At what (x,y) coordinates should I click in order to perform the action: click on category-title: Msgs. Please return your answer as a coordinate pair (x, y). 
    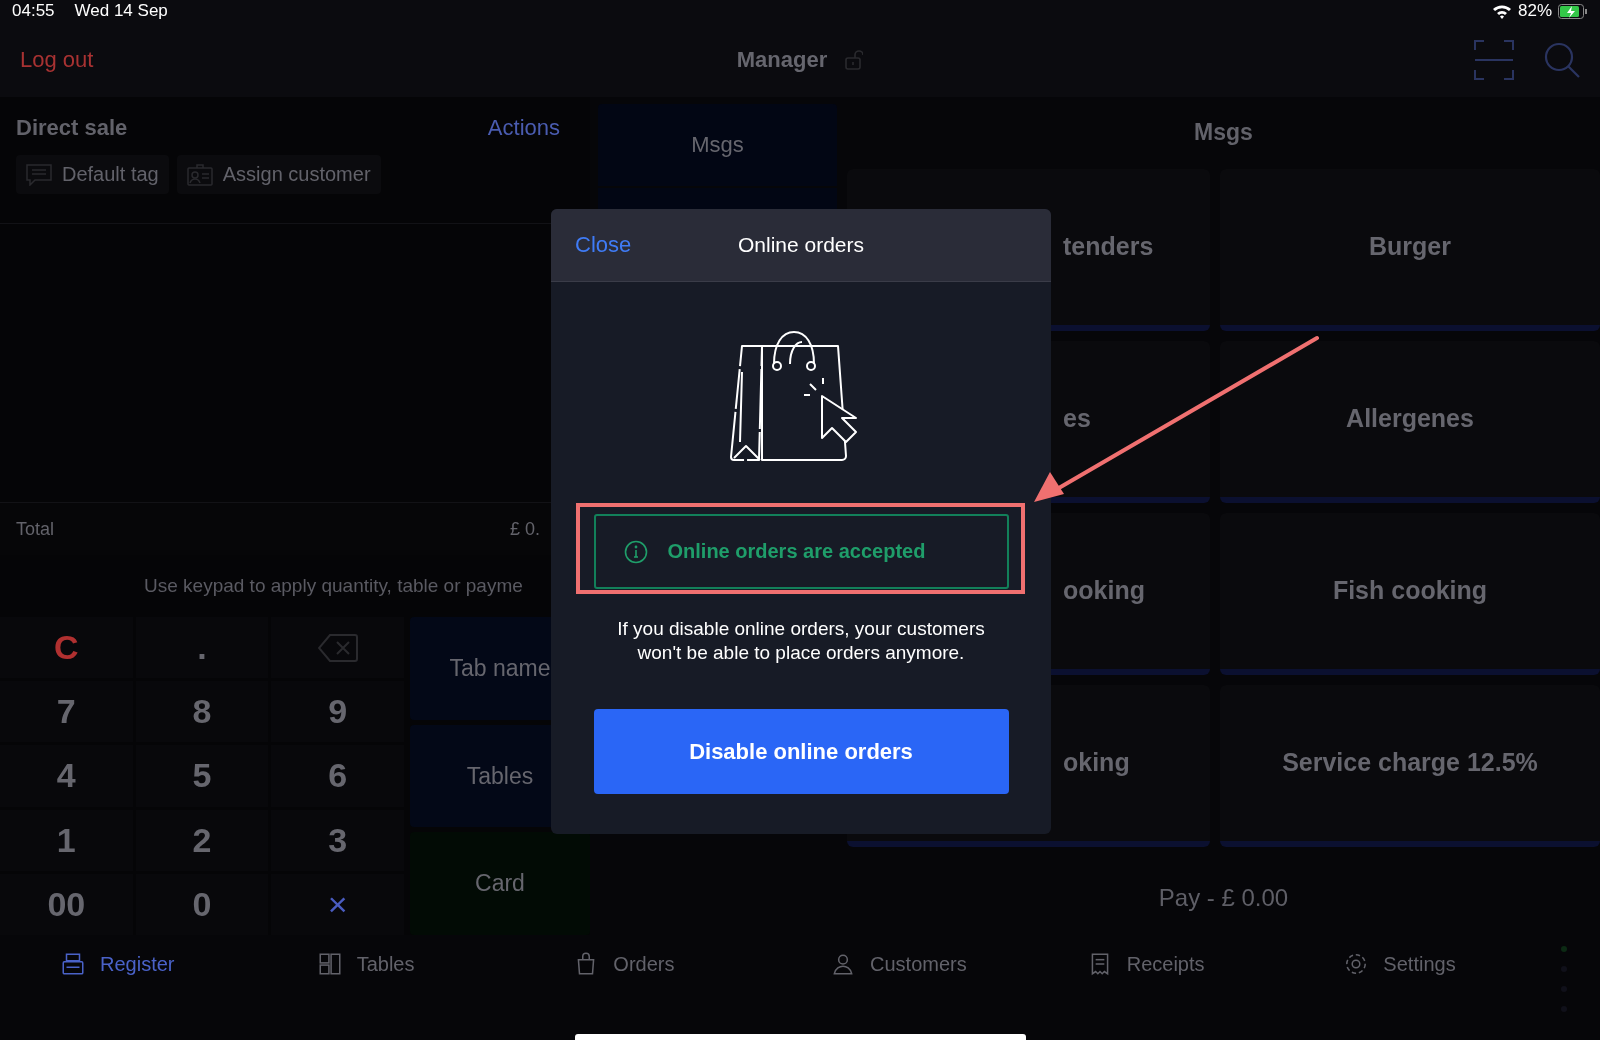
    Looking at the image, I should click on (1223, 133).